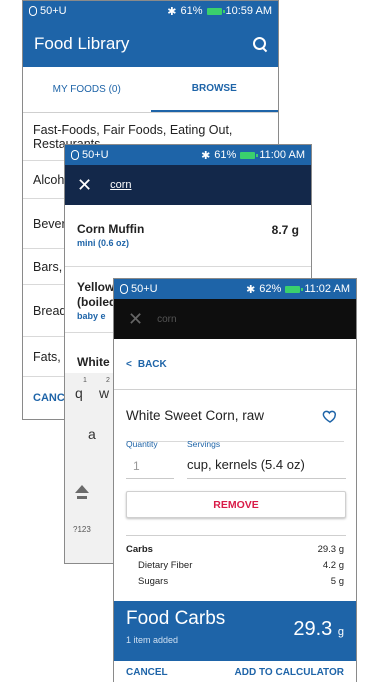  What do you see at coordinates (330, 416) in the screenshot?
I see `favorite-heart-icon` at bounding box center [330, 416].